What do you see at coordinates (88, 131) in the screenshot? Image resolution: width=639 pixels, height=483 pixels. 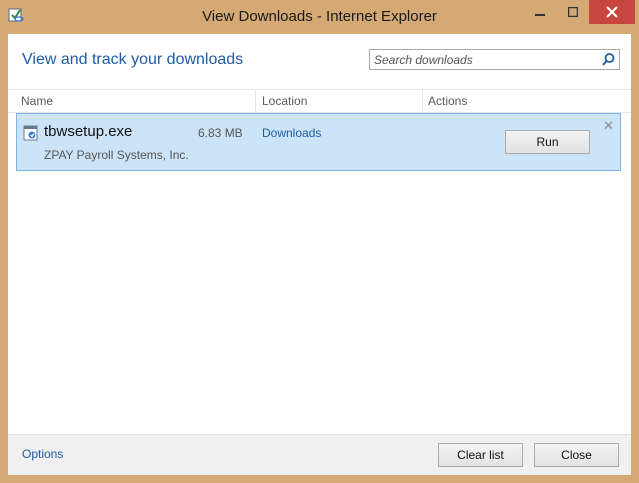 I see `file-name: tbwsetup.exe` at bounding box center [88, 131].